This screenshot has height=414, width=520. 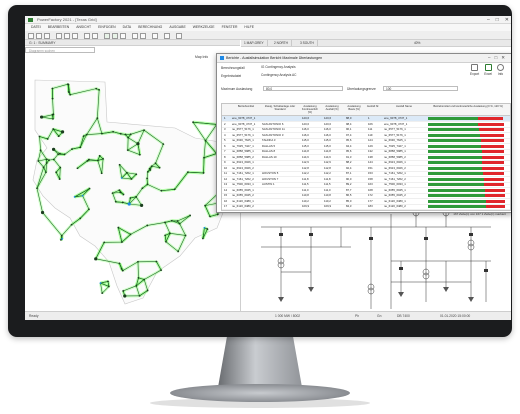 I want to click on zoom-level: 40%, so click(x=417, y=43).